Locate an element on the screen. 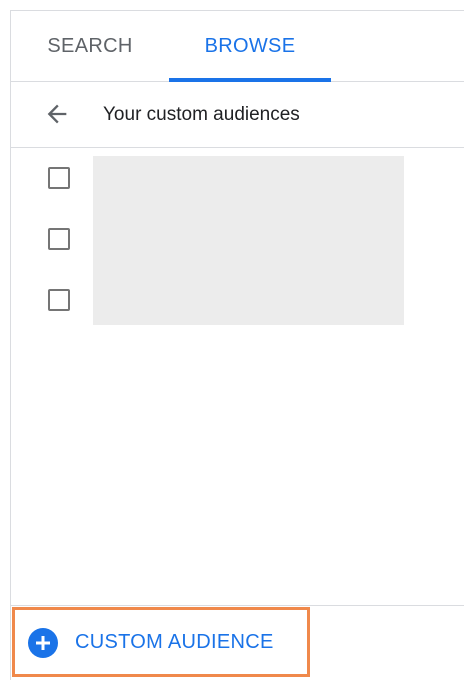 The height and width of the screenshot is (690, 464). browse-header: Your custom audiences is located at coordinates (237, 115).